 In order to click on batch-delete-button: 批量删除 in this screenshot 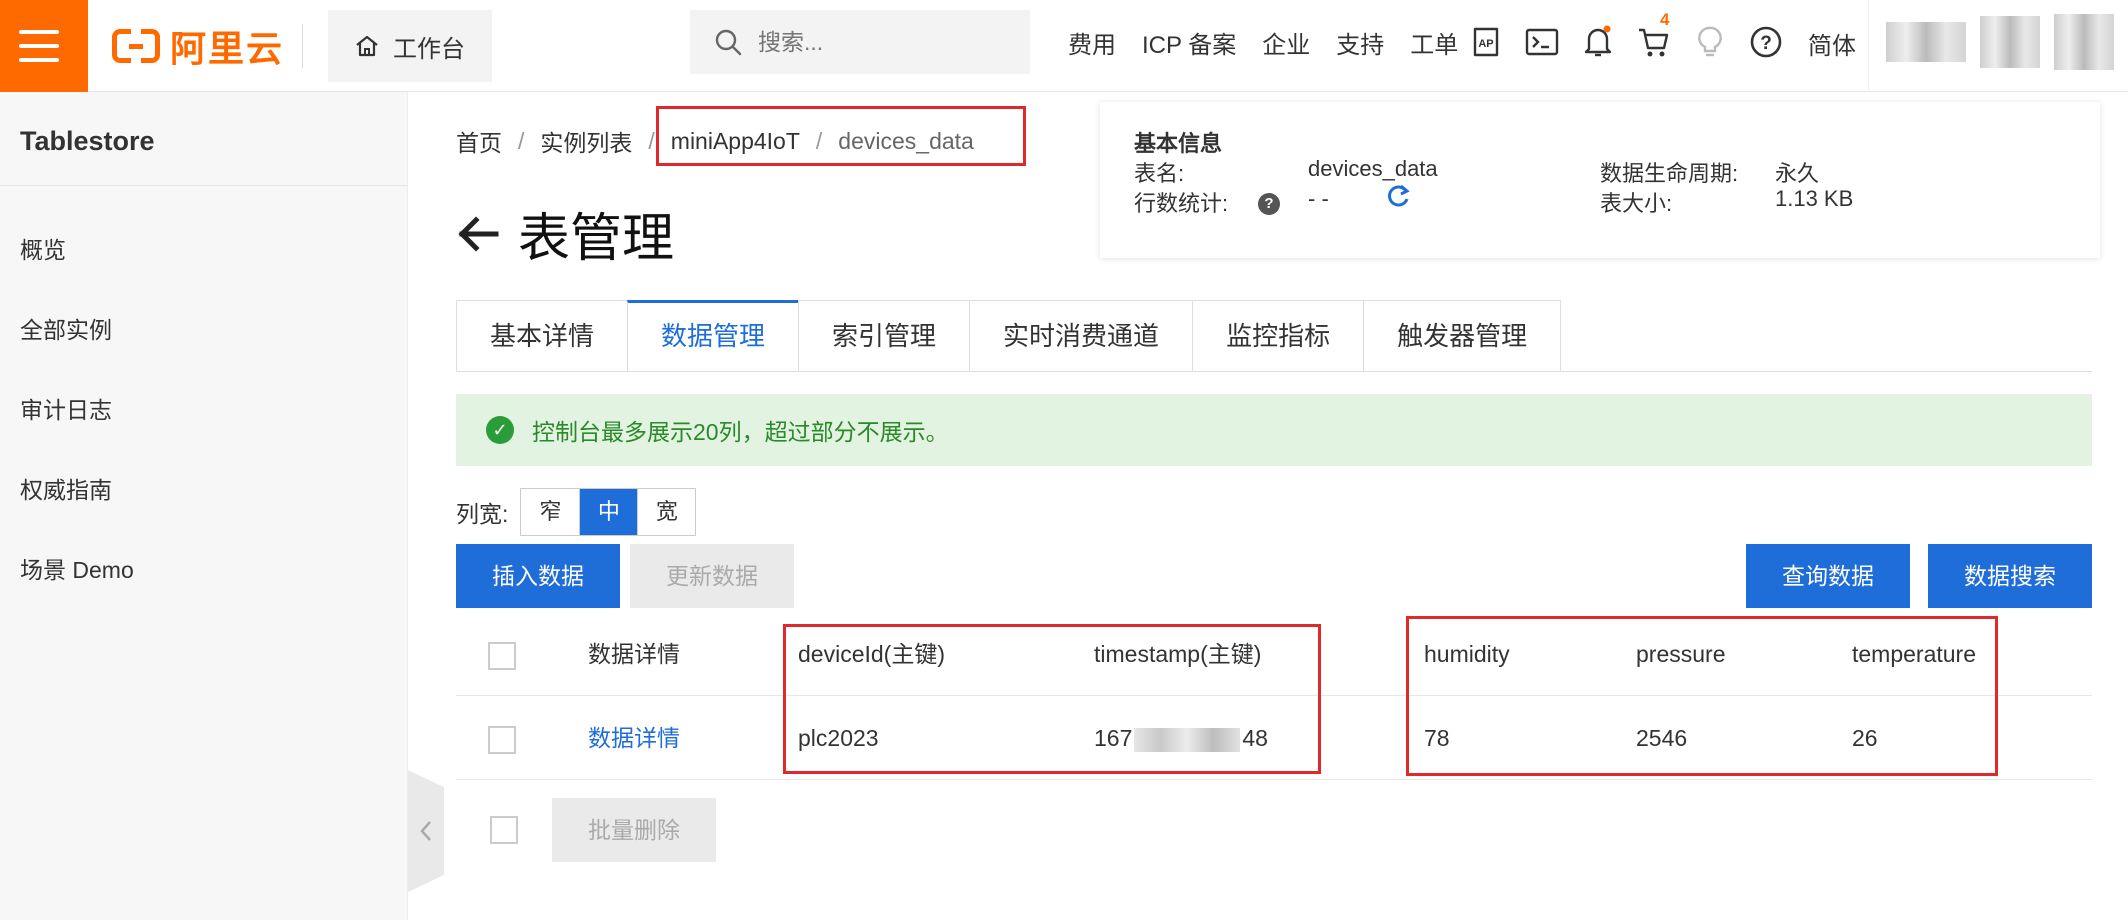, I will do `click(634, 830)`.